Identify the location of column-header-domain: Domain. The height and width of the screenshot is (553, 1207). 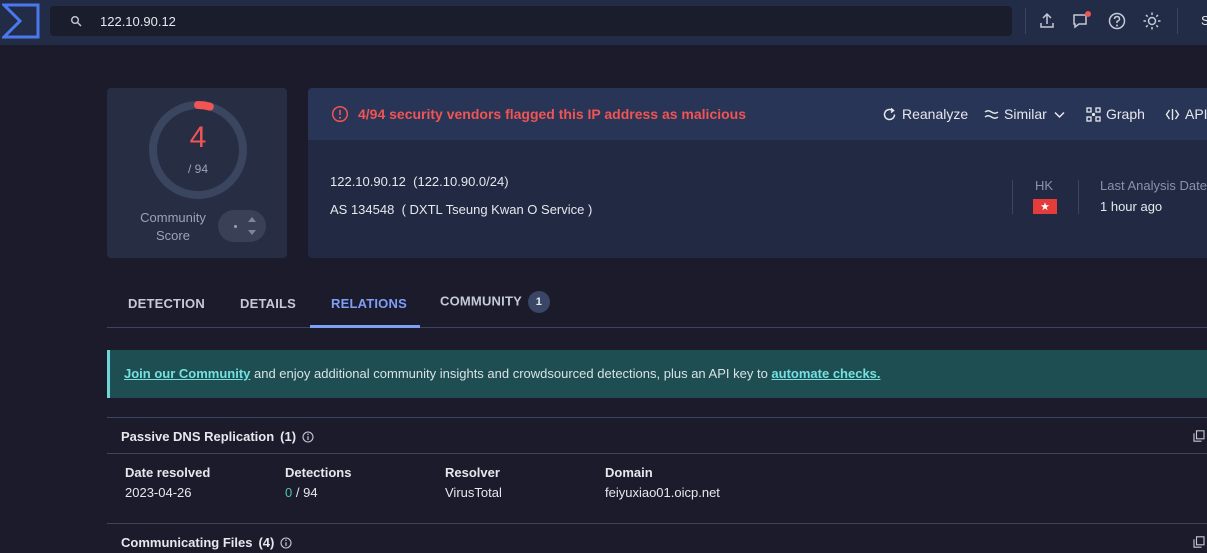
(629, 472).